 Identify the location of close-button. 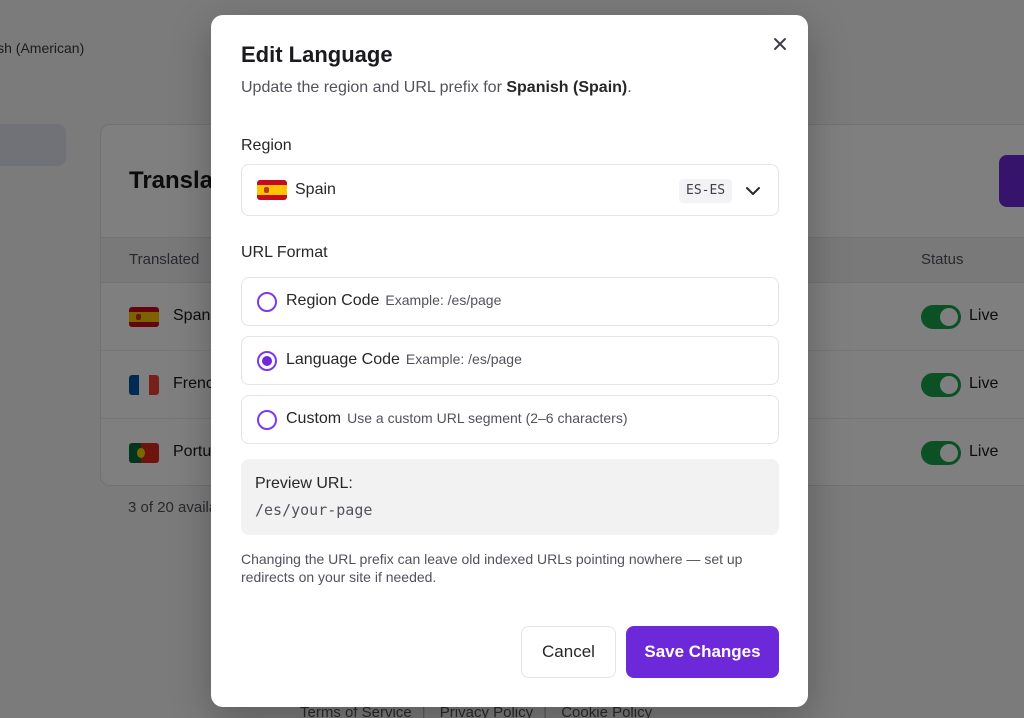
(780, 44).